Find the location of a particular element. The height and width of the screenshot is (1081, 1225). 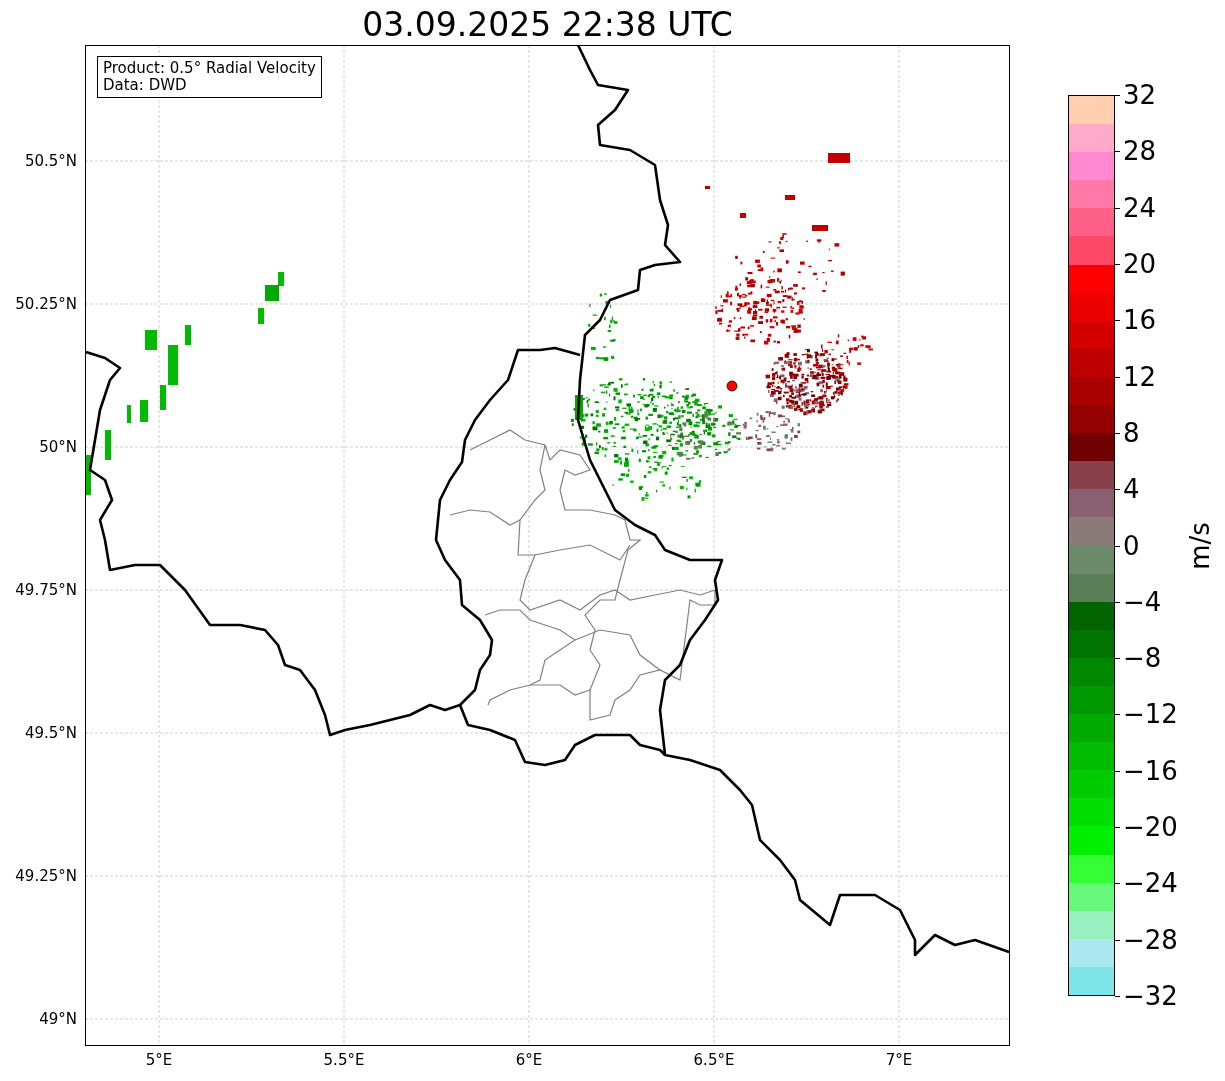

axis-tick-label: 50°N is located at coordinates (58, 447).